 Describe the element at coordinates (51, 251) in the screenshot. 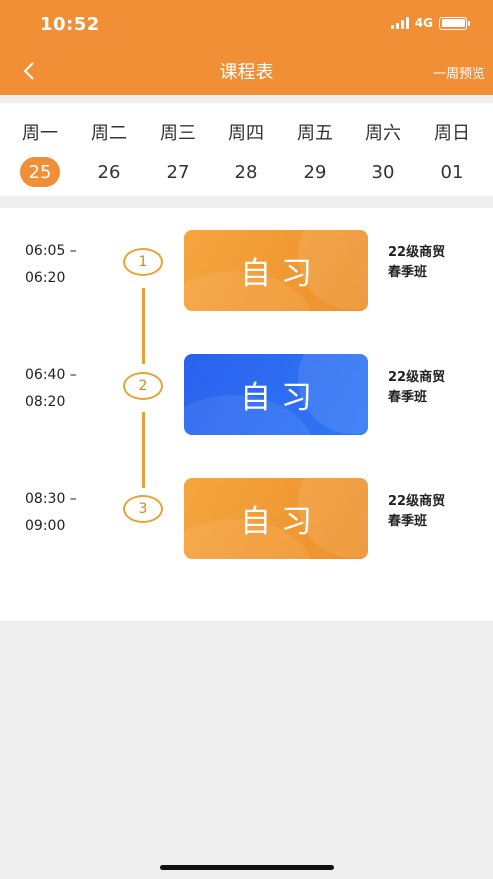

I see `start-time: 06:05 –` at that location.